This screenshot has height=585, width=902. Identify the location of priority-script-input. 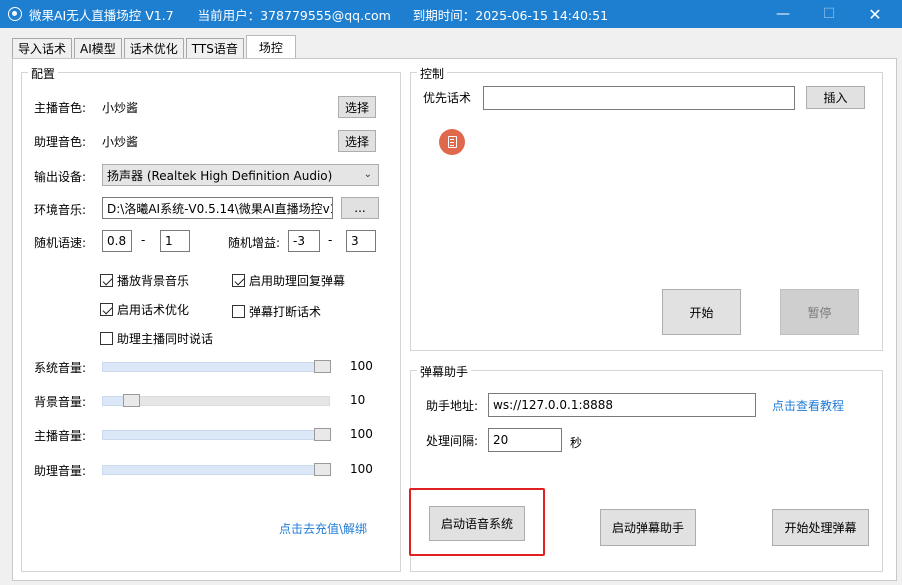
(639, 98).